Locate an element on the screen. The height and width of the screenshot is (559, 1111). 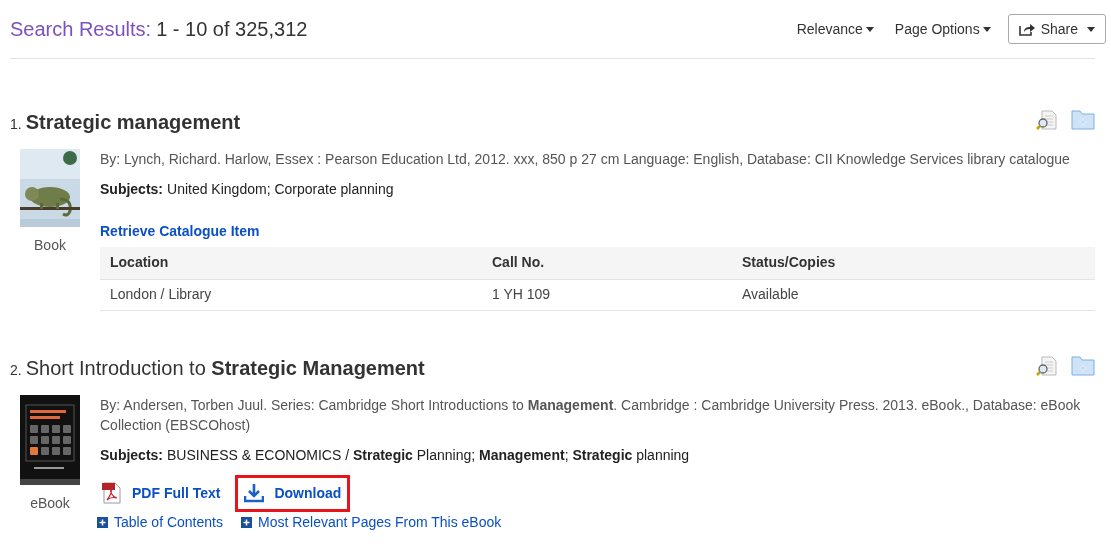
expand-link: Table of Contents is located at coordinates (160, 522).